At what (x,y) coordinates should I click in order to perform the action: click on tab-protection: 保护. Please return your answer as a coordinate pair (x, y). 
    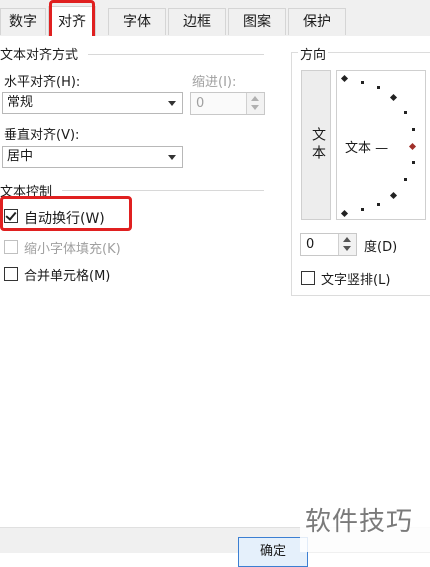
    Looking at the image, I should click on (317, 21).